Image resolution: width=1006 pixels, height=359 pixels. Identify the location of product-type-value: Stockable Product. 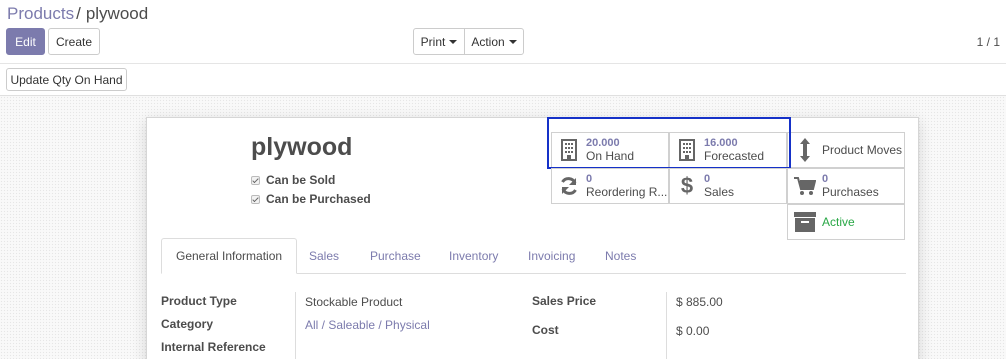
(353, 302).